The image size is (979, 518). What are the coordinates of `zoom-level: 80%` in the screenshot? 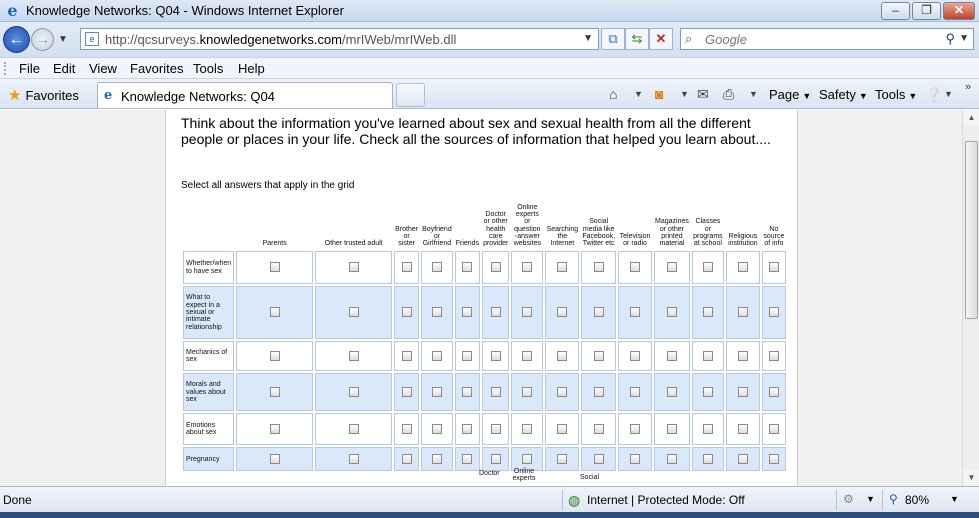 It's located at (917, 500).